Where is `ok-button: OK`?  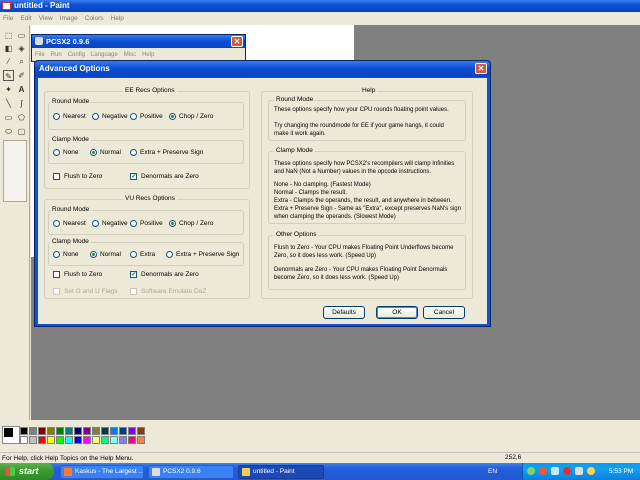 ok-button: OK is located at coordinates (397, 312).